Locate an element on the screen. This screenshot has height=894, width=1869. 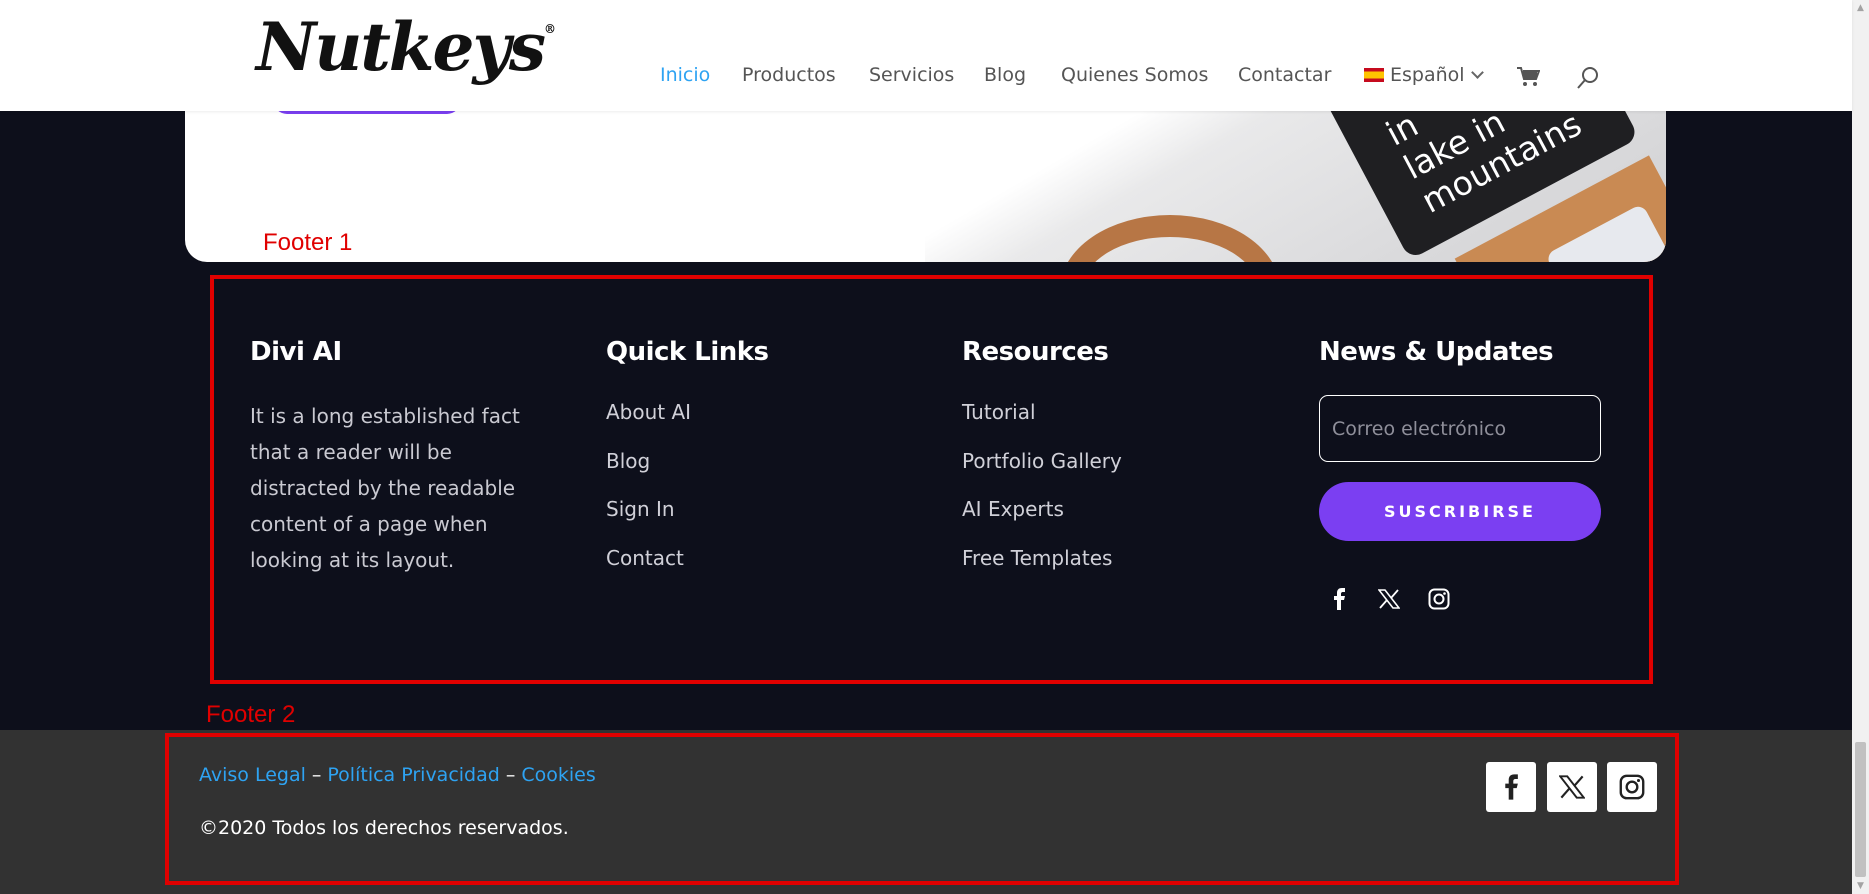
footer-col-title-quick-links: Quick Links is located at coordinates (687, 352).